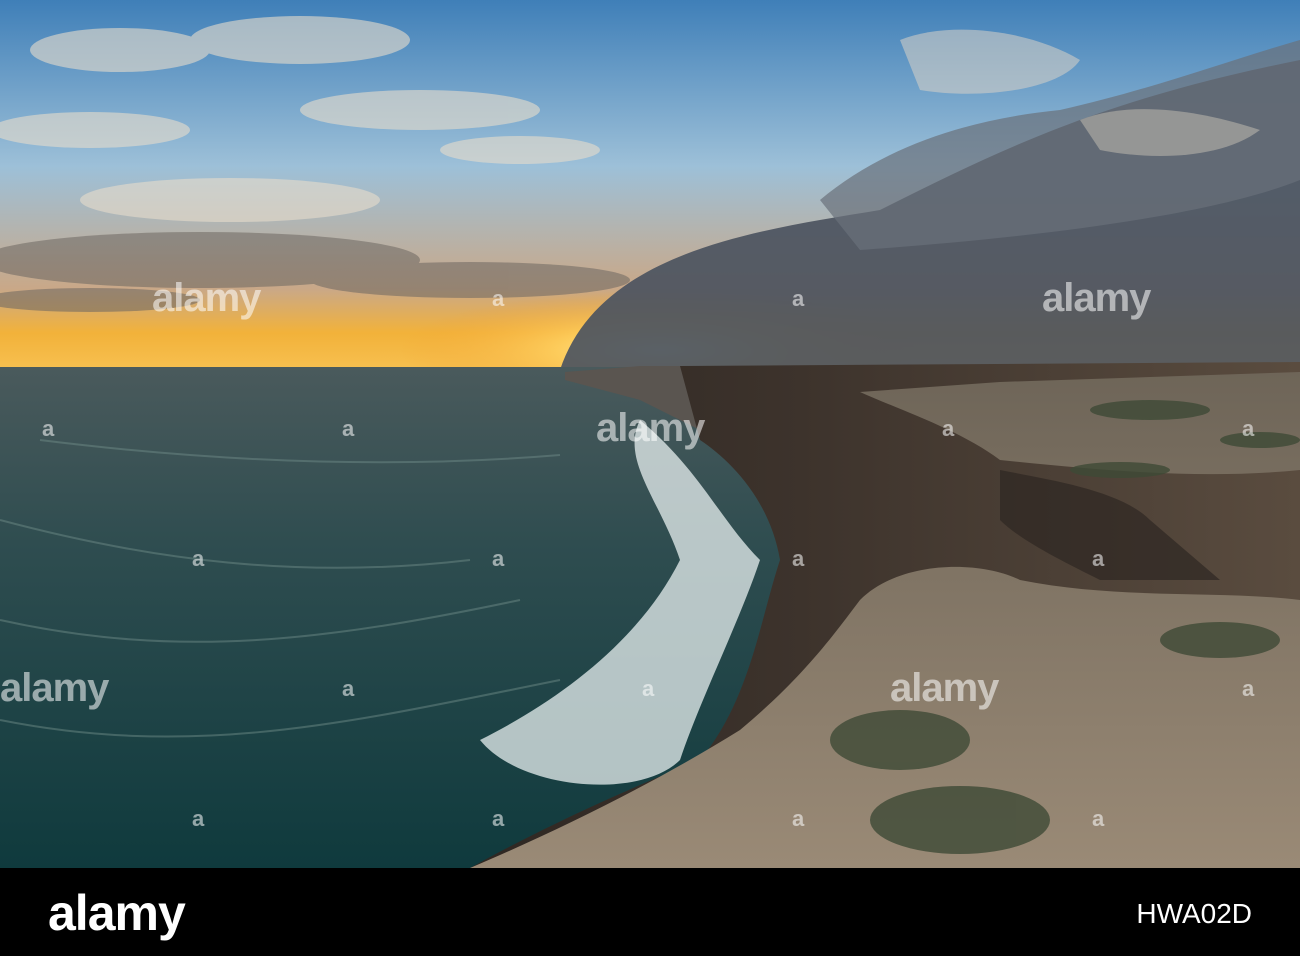 The height and width of the screenshot is (956, 1300). What do you see at coordinates (117, 913) in the screenshot?
I see `footer-logo: alamy` at bounding box center [117, 913].